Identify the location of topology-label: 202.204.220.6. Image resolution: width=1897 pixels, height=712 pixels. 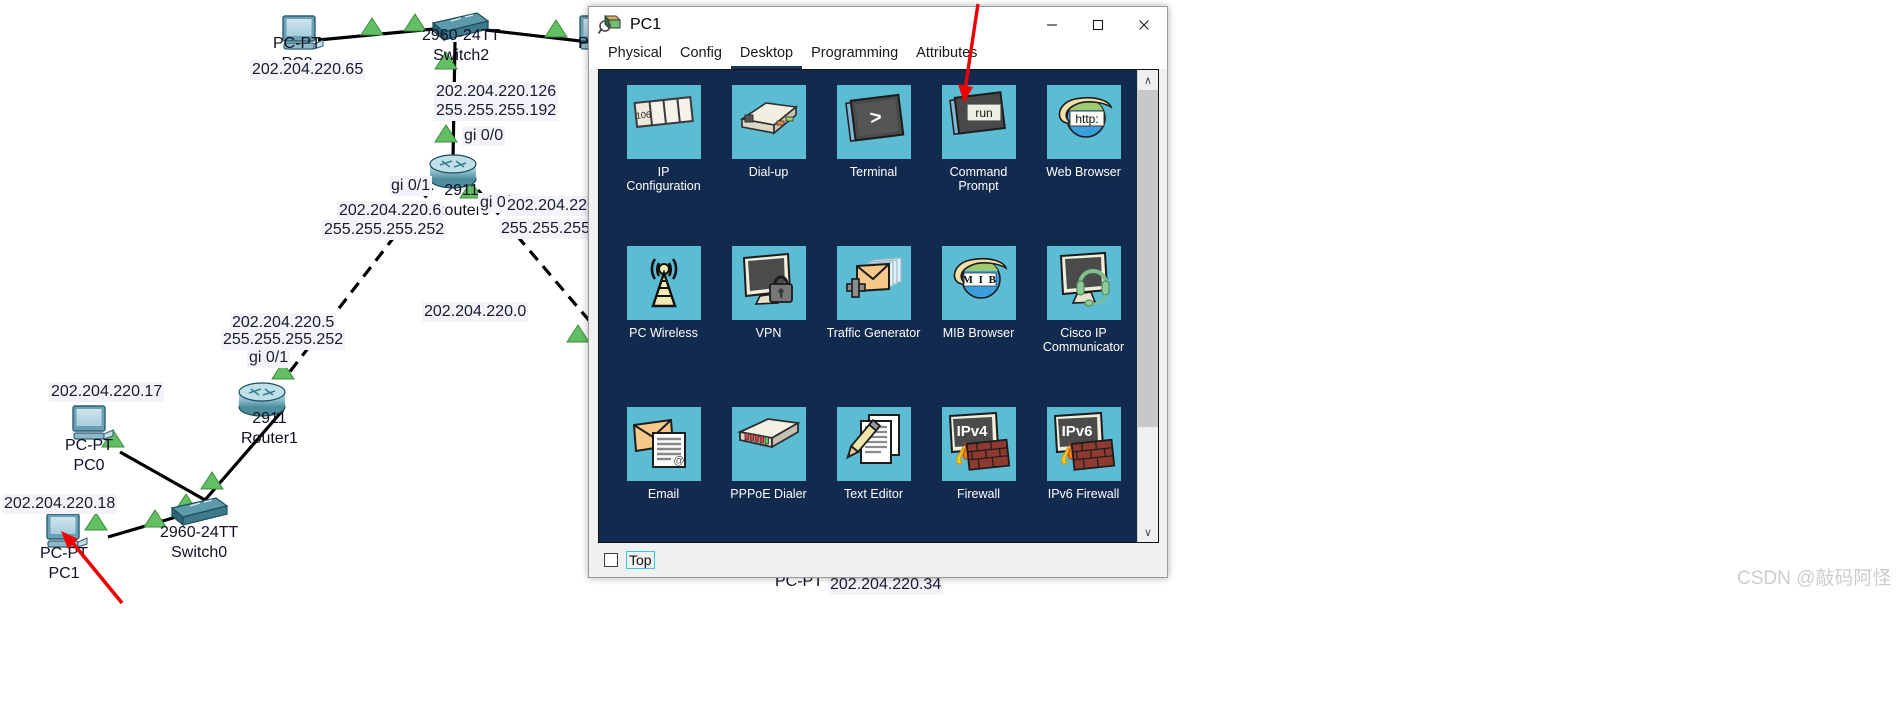
(390, 211).